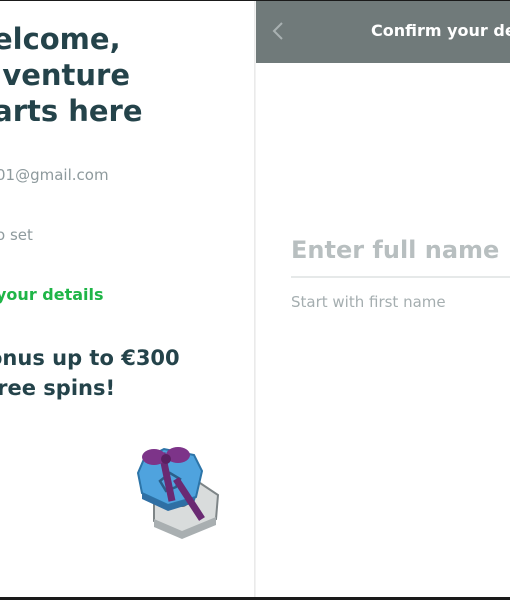 This screenshot has width=510, height=600. What do you see at coordinates (128, 373) in the screenshot?
I see `bonus-offer: onus up to €300 free spins!` at bounding box center [128, 373].